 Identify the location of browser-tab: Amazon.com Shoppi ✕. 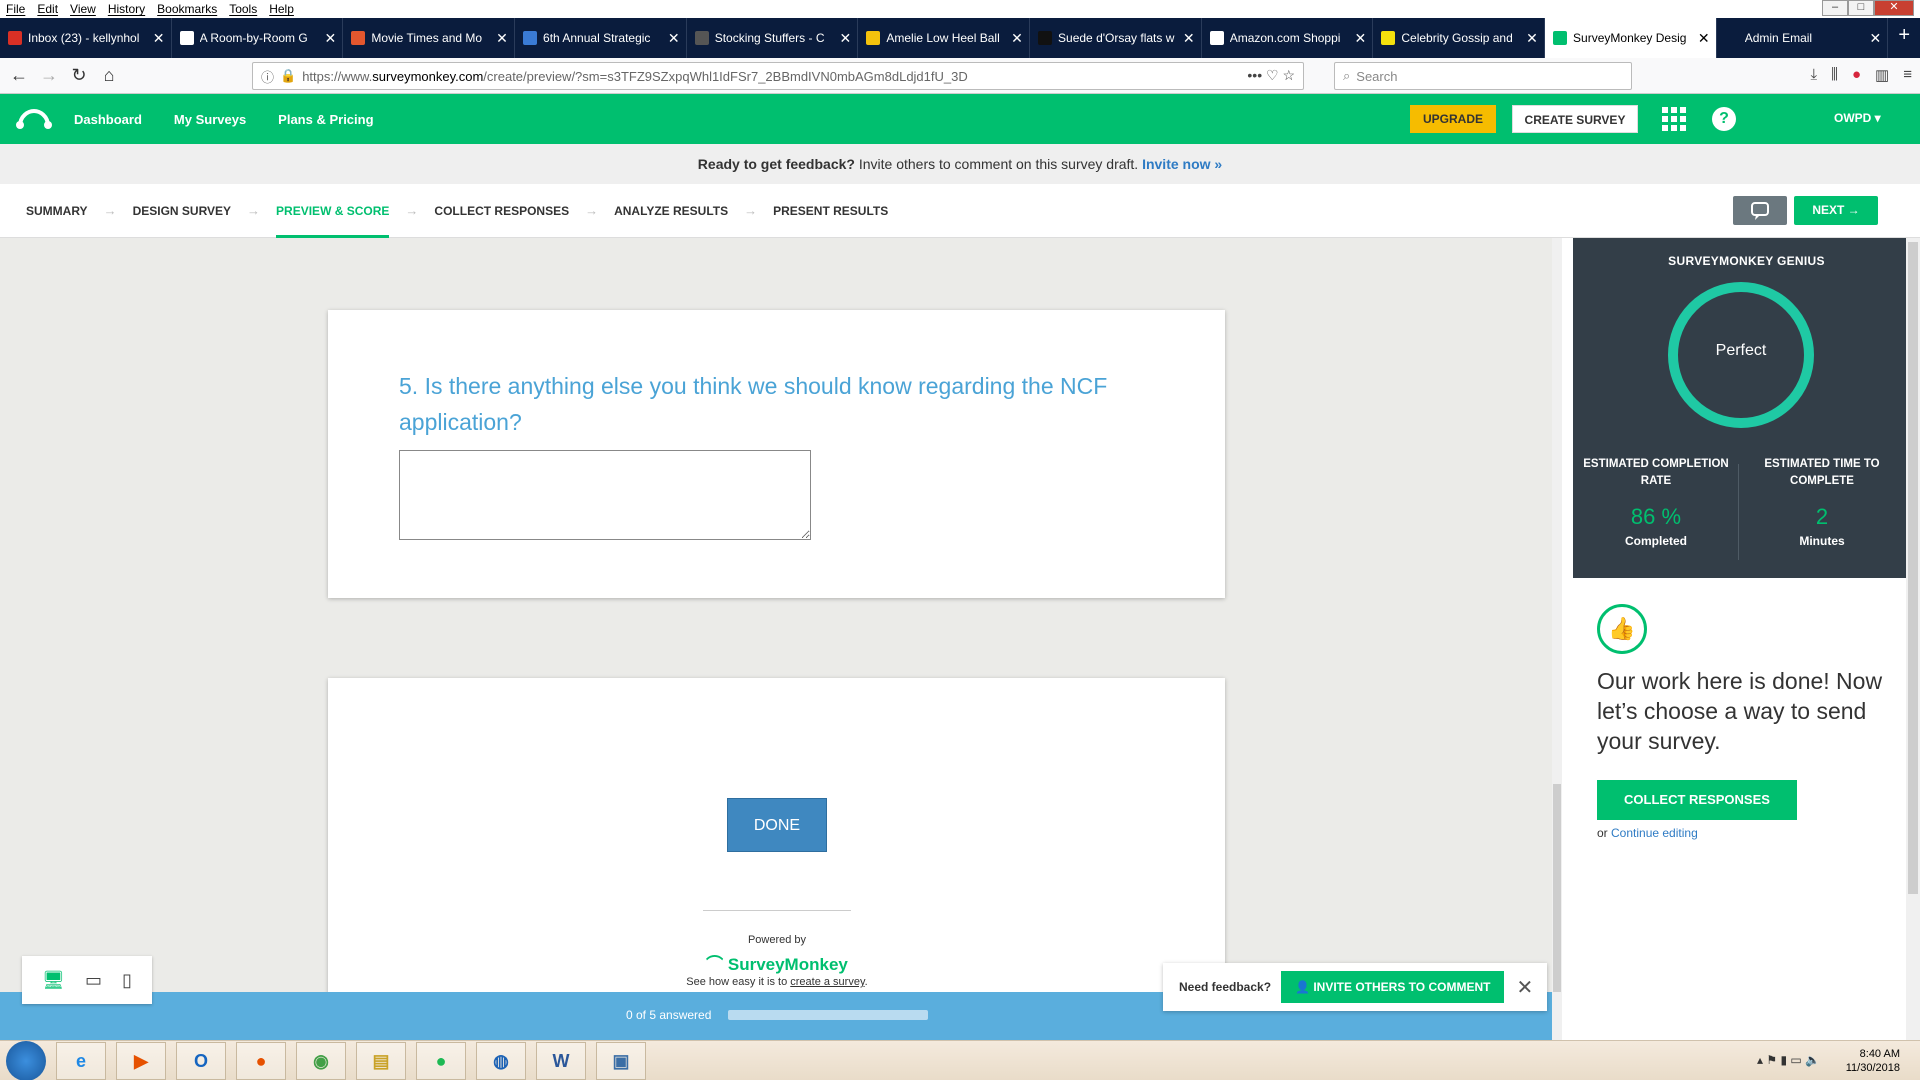
(1288, 38).